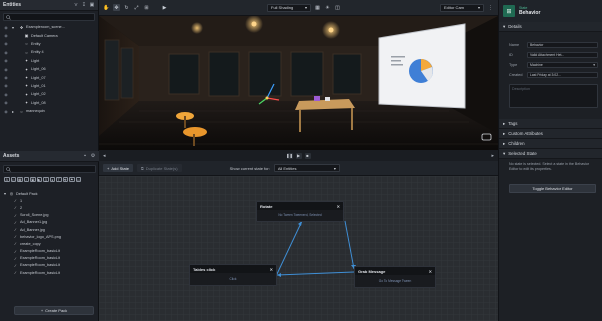 The image size is (602, 321). What do you see at coordinates (85, 156) in the screenshot?
I see `upload-icon: ▪` at bounding box center [85, 156].